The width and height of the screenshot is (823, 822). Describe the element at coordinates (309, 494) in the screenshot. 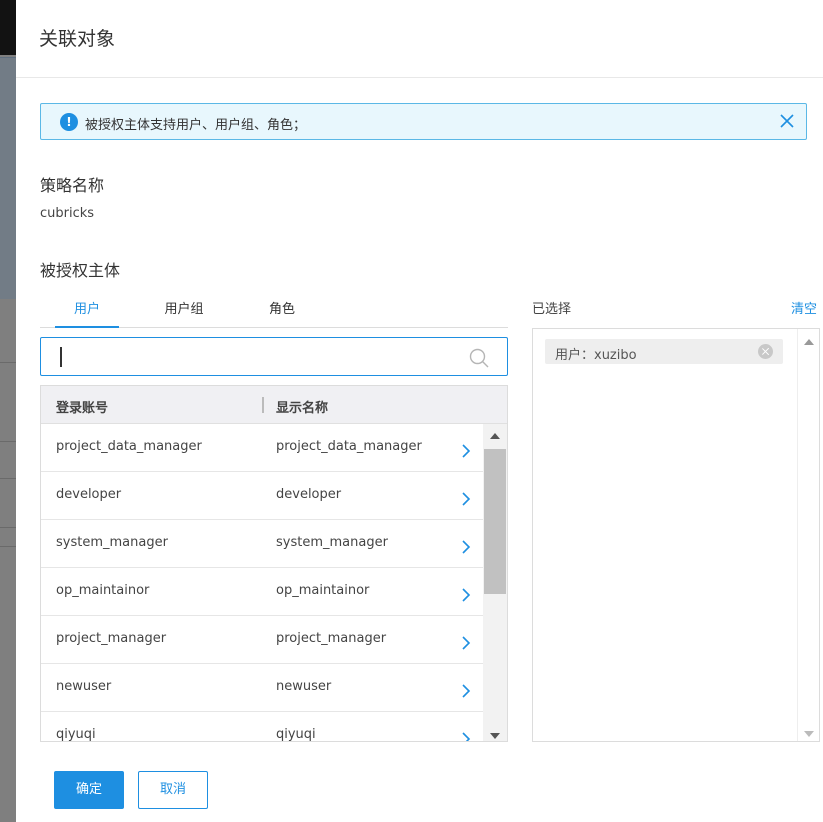

I see `cell-display-name: developer` at that location.